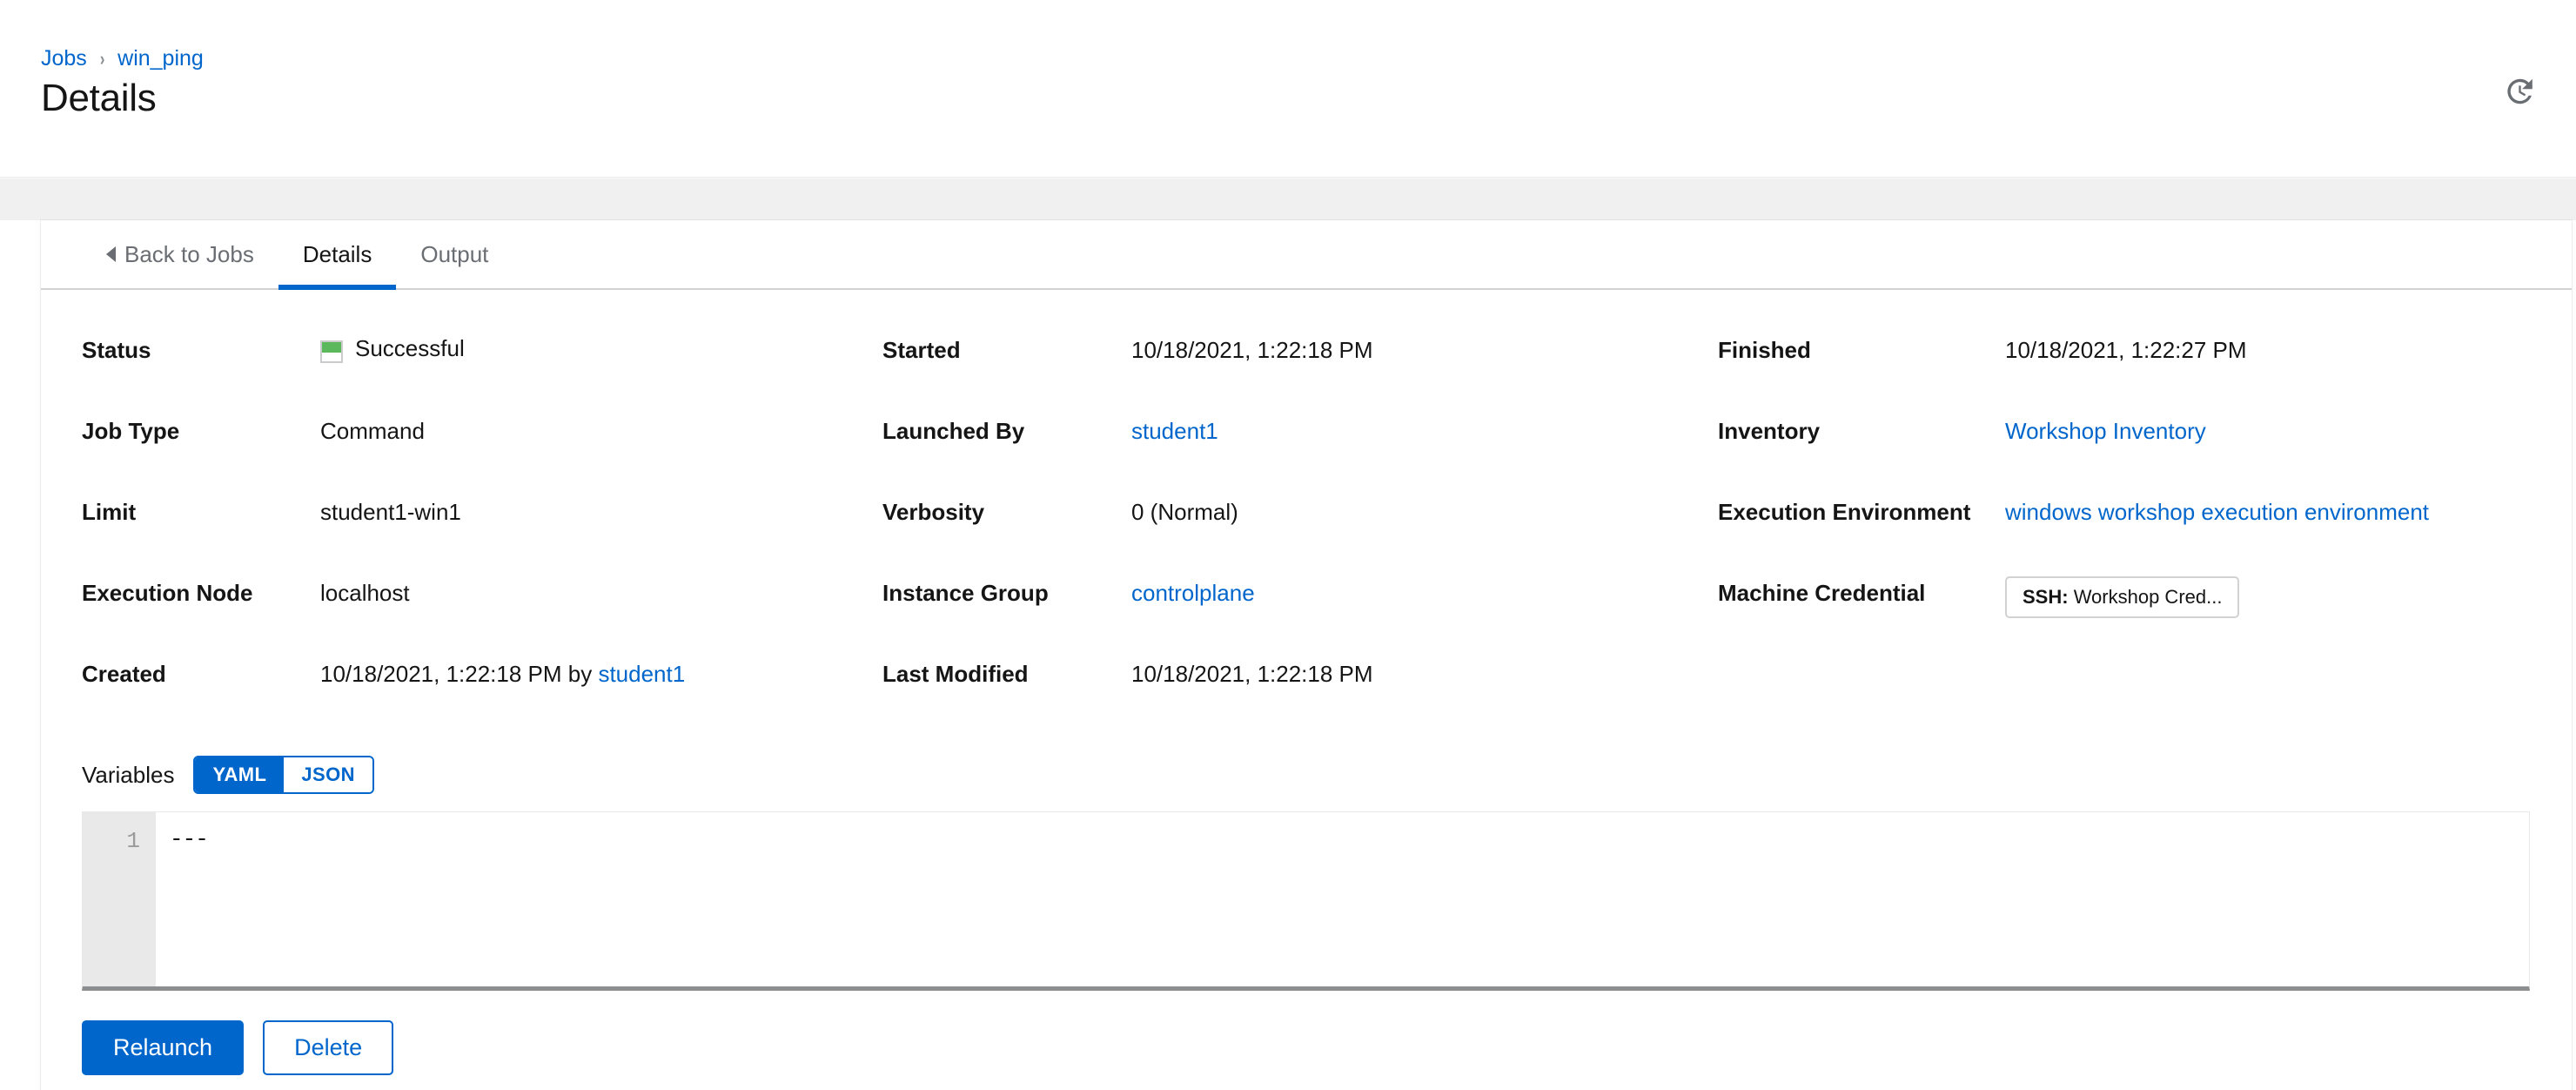  What do you see at coordinates (953, 431) in the screenshot?
I see `field-launched-by-label: Launched By` at bounding box center [953, 431].